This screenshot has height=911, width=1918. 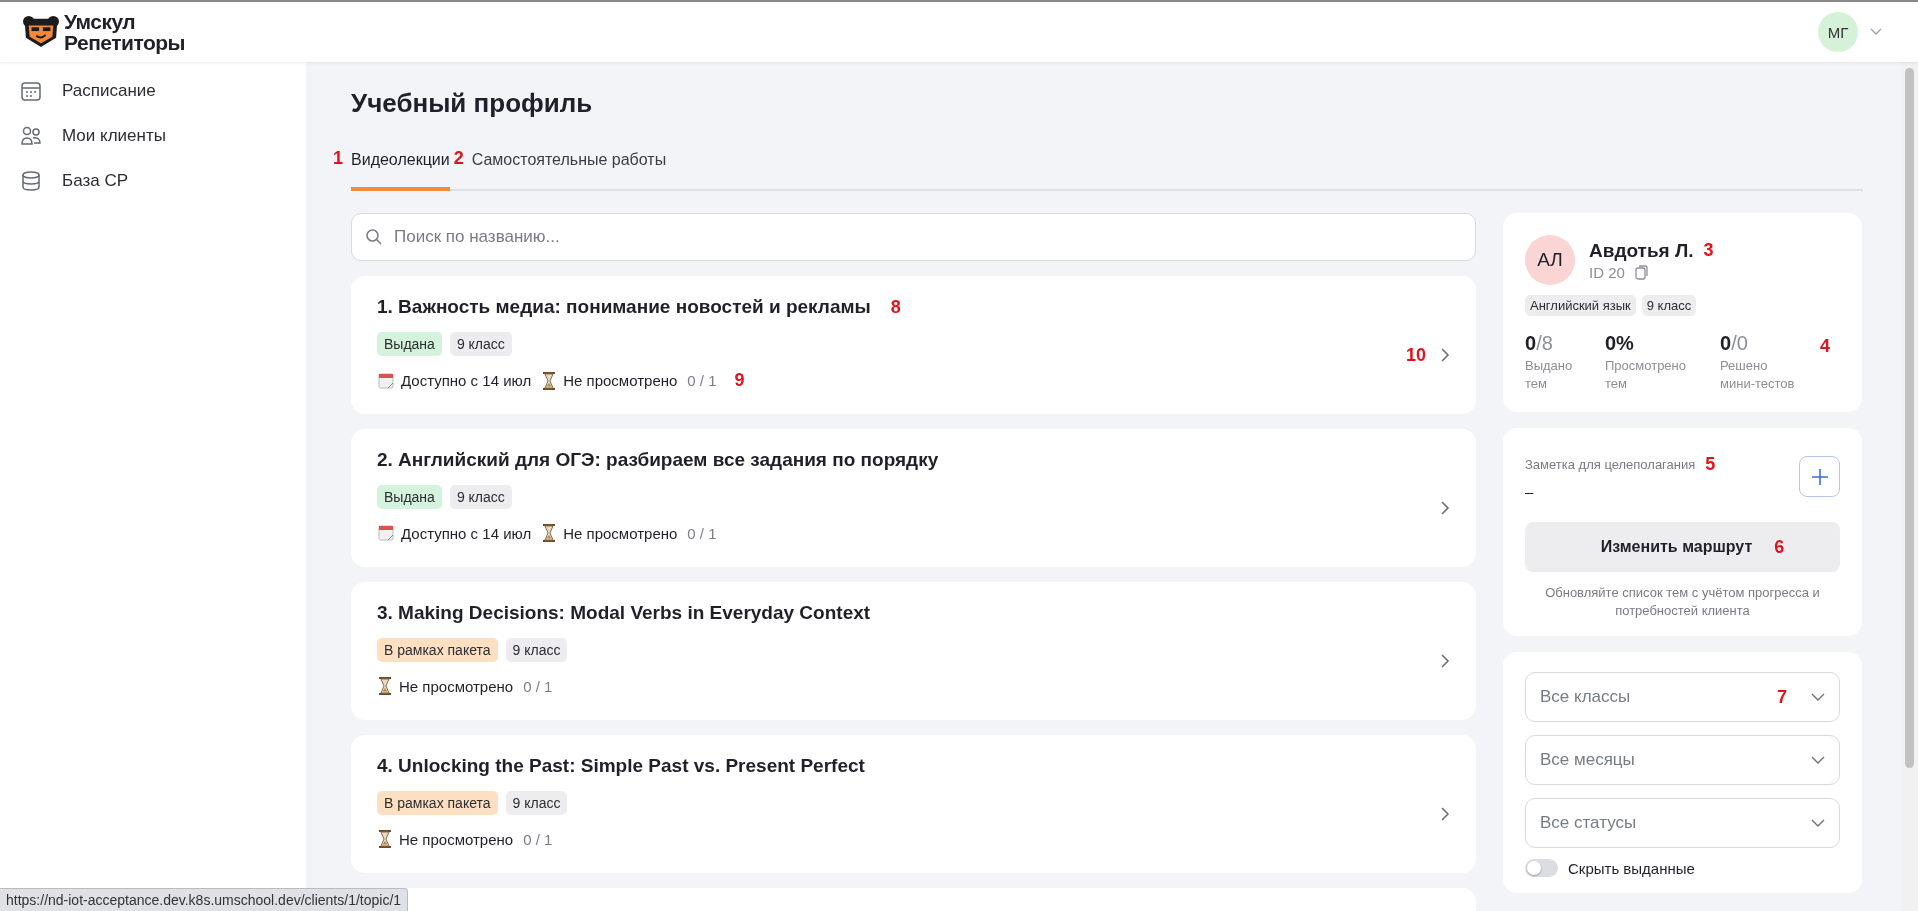 What do you see at coordinates (1580, 305) in the screenshot?
I see `profile-tag: Английский язык` at bounding box center [1580, 305].